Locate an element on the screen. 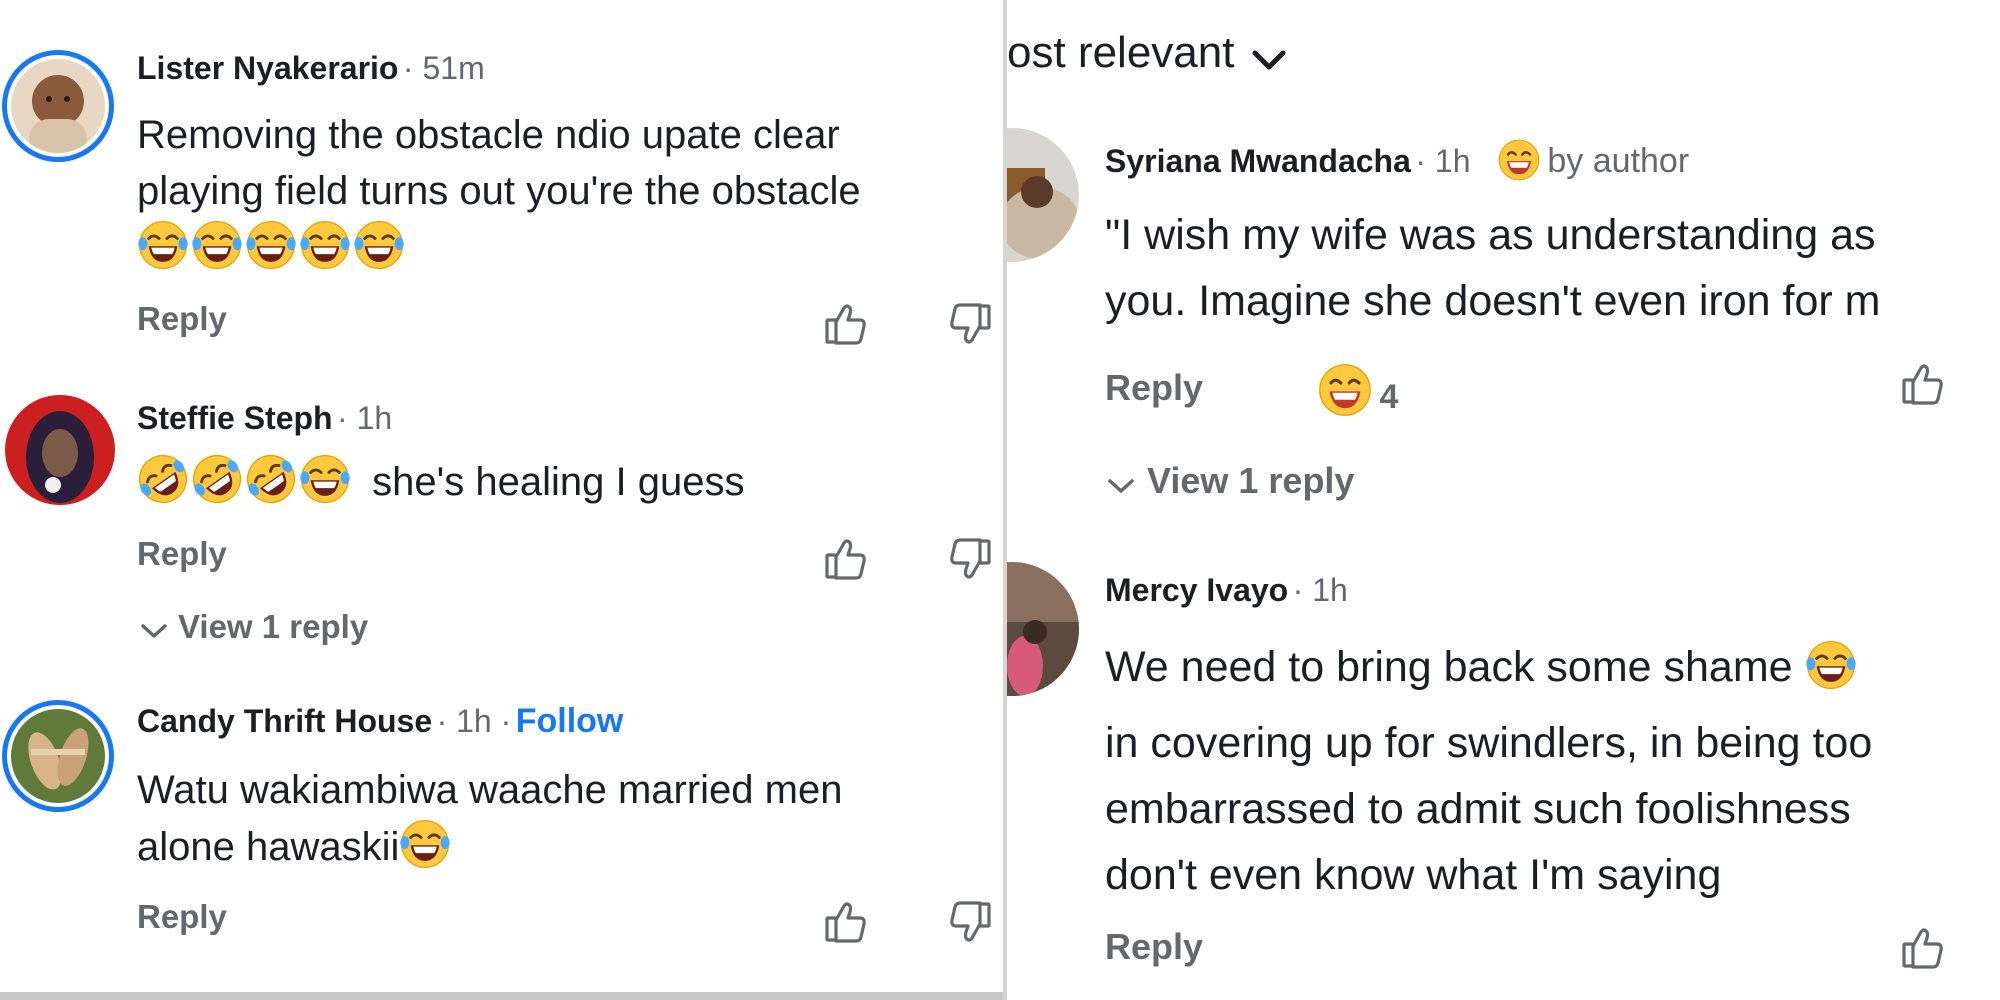 The image size is (2000, 1000). comment-text: she's healing I guess is located at coordinates (440, 486).